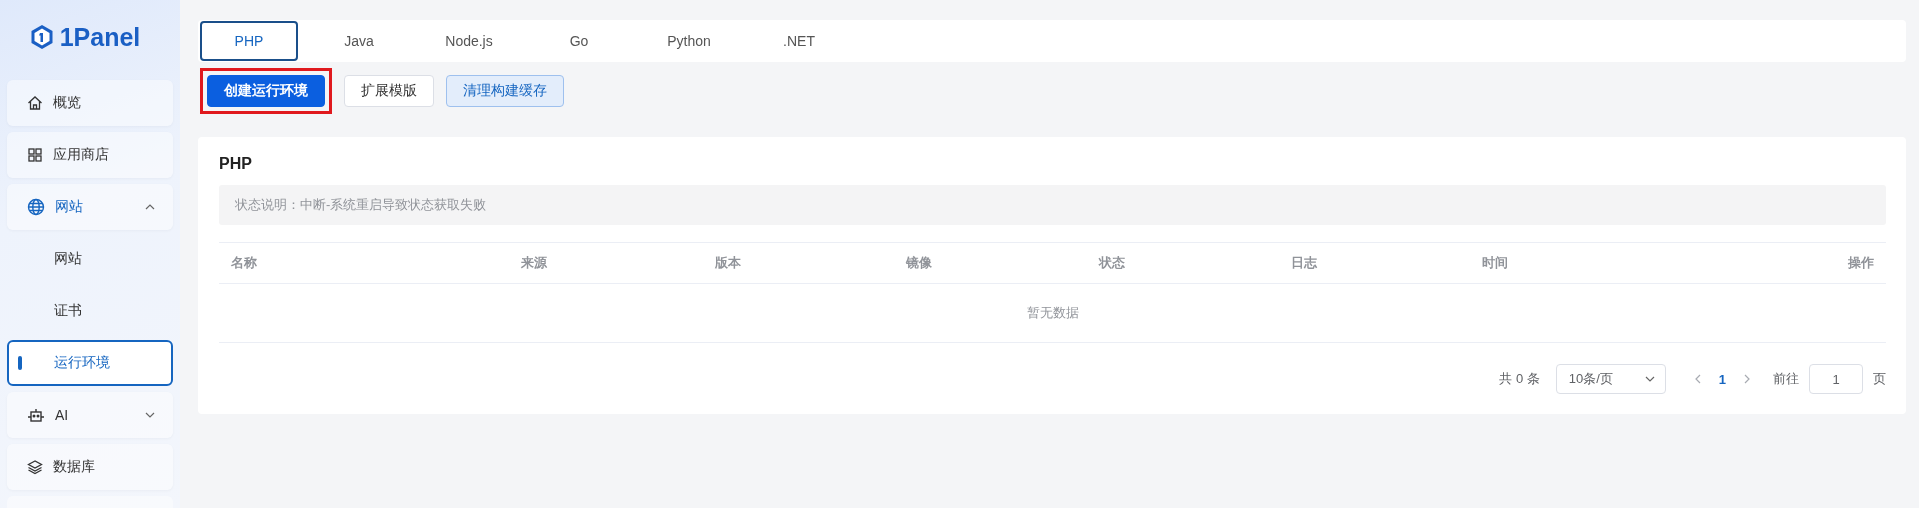  What do you see at coordinates (1111, 263) in the screenshot?
I see `column-header: 状态` at bounding box center [1111, 263].